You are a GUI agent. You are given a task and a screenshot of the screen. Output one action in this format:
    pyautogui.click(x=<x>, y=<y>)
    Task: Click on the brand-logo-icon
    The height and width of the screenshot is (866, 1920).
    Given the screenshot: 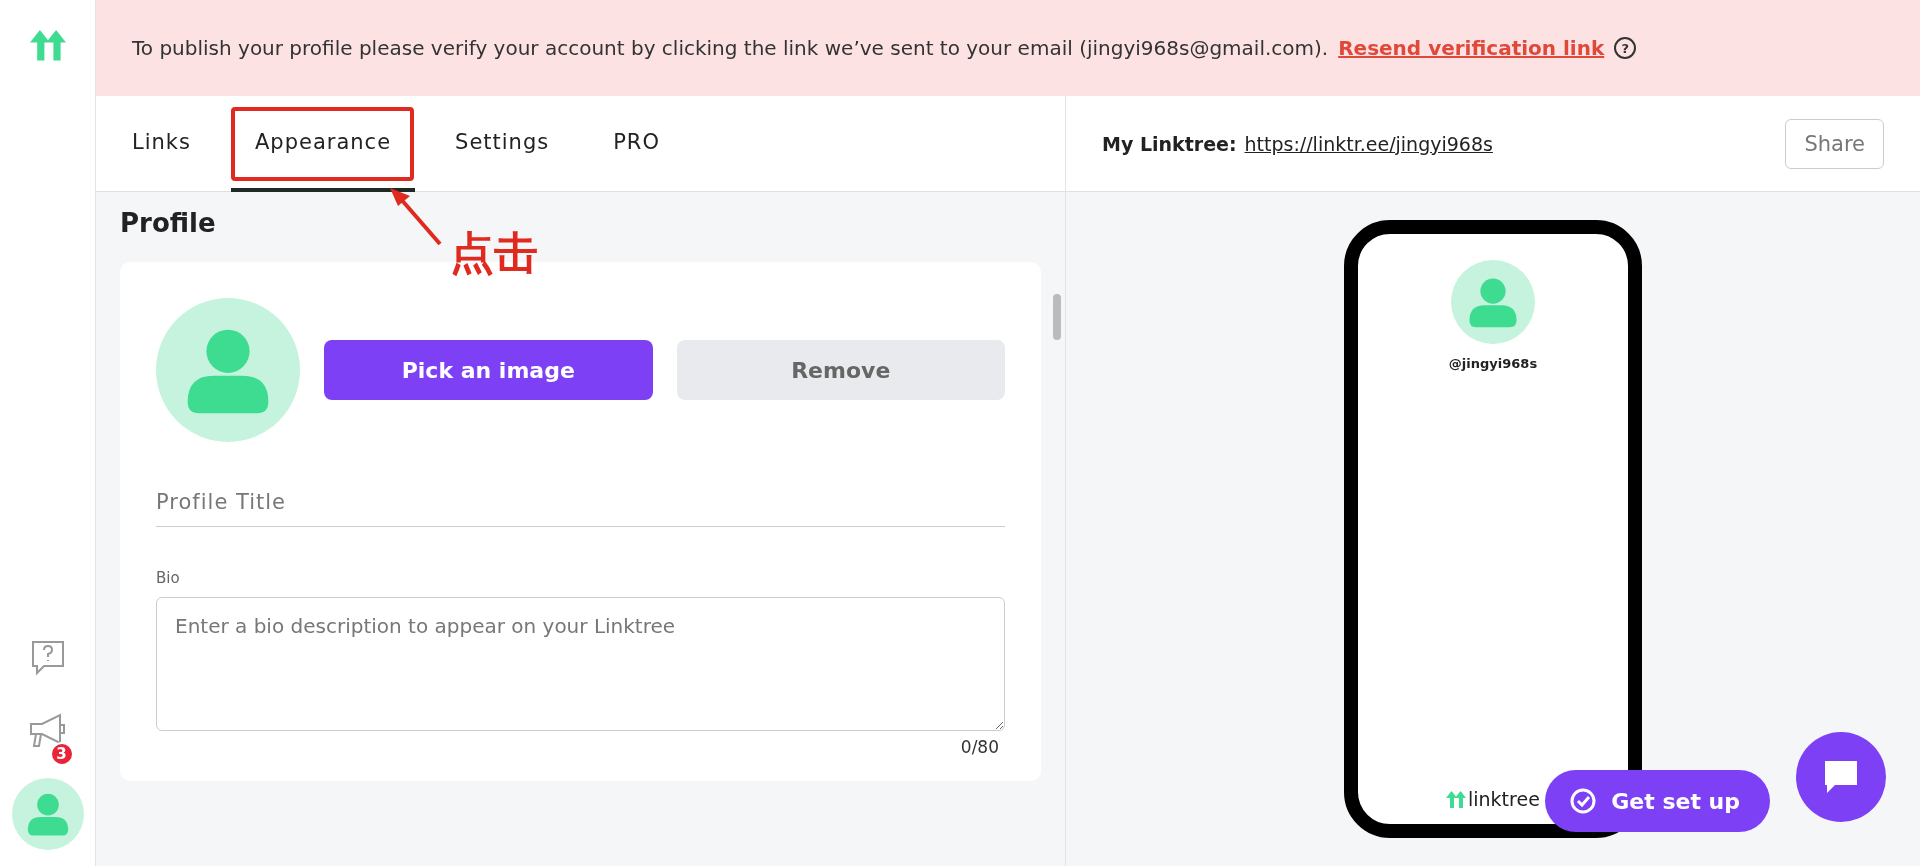 What is the action you would take?
    pyautogui.click(x=1456, y=799)
    